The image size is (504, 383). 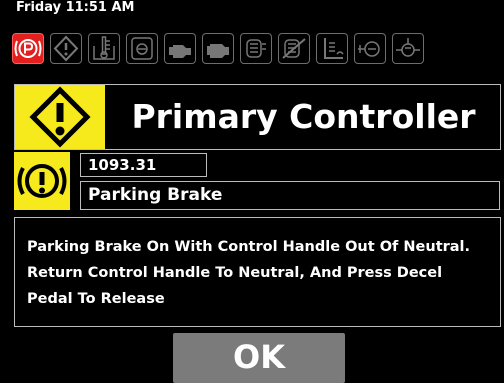 What do you see at coordinates (303, 116) in the screenshot?
I see `alarm-title: Primary Controller` at bounding box center [303, 116].